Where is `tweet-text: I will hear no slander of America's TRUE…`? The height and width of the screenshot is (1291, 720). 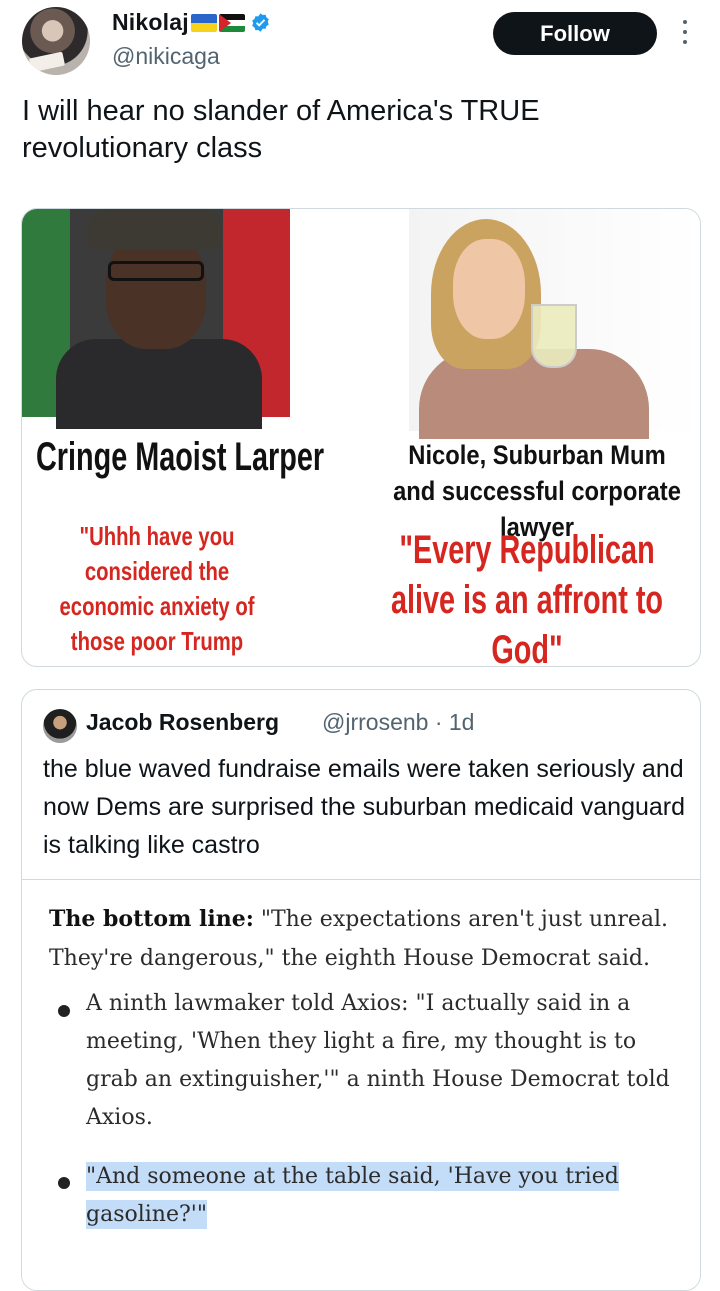 tweet-text: I will hear no slander of America's TRUE… is located at coordinates (281, 129).